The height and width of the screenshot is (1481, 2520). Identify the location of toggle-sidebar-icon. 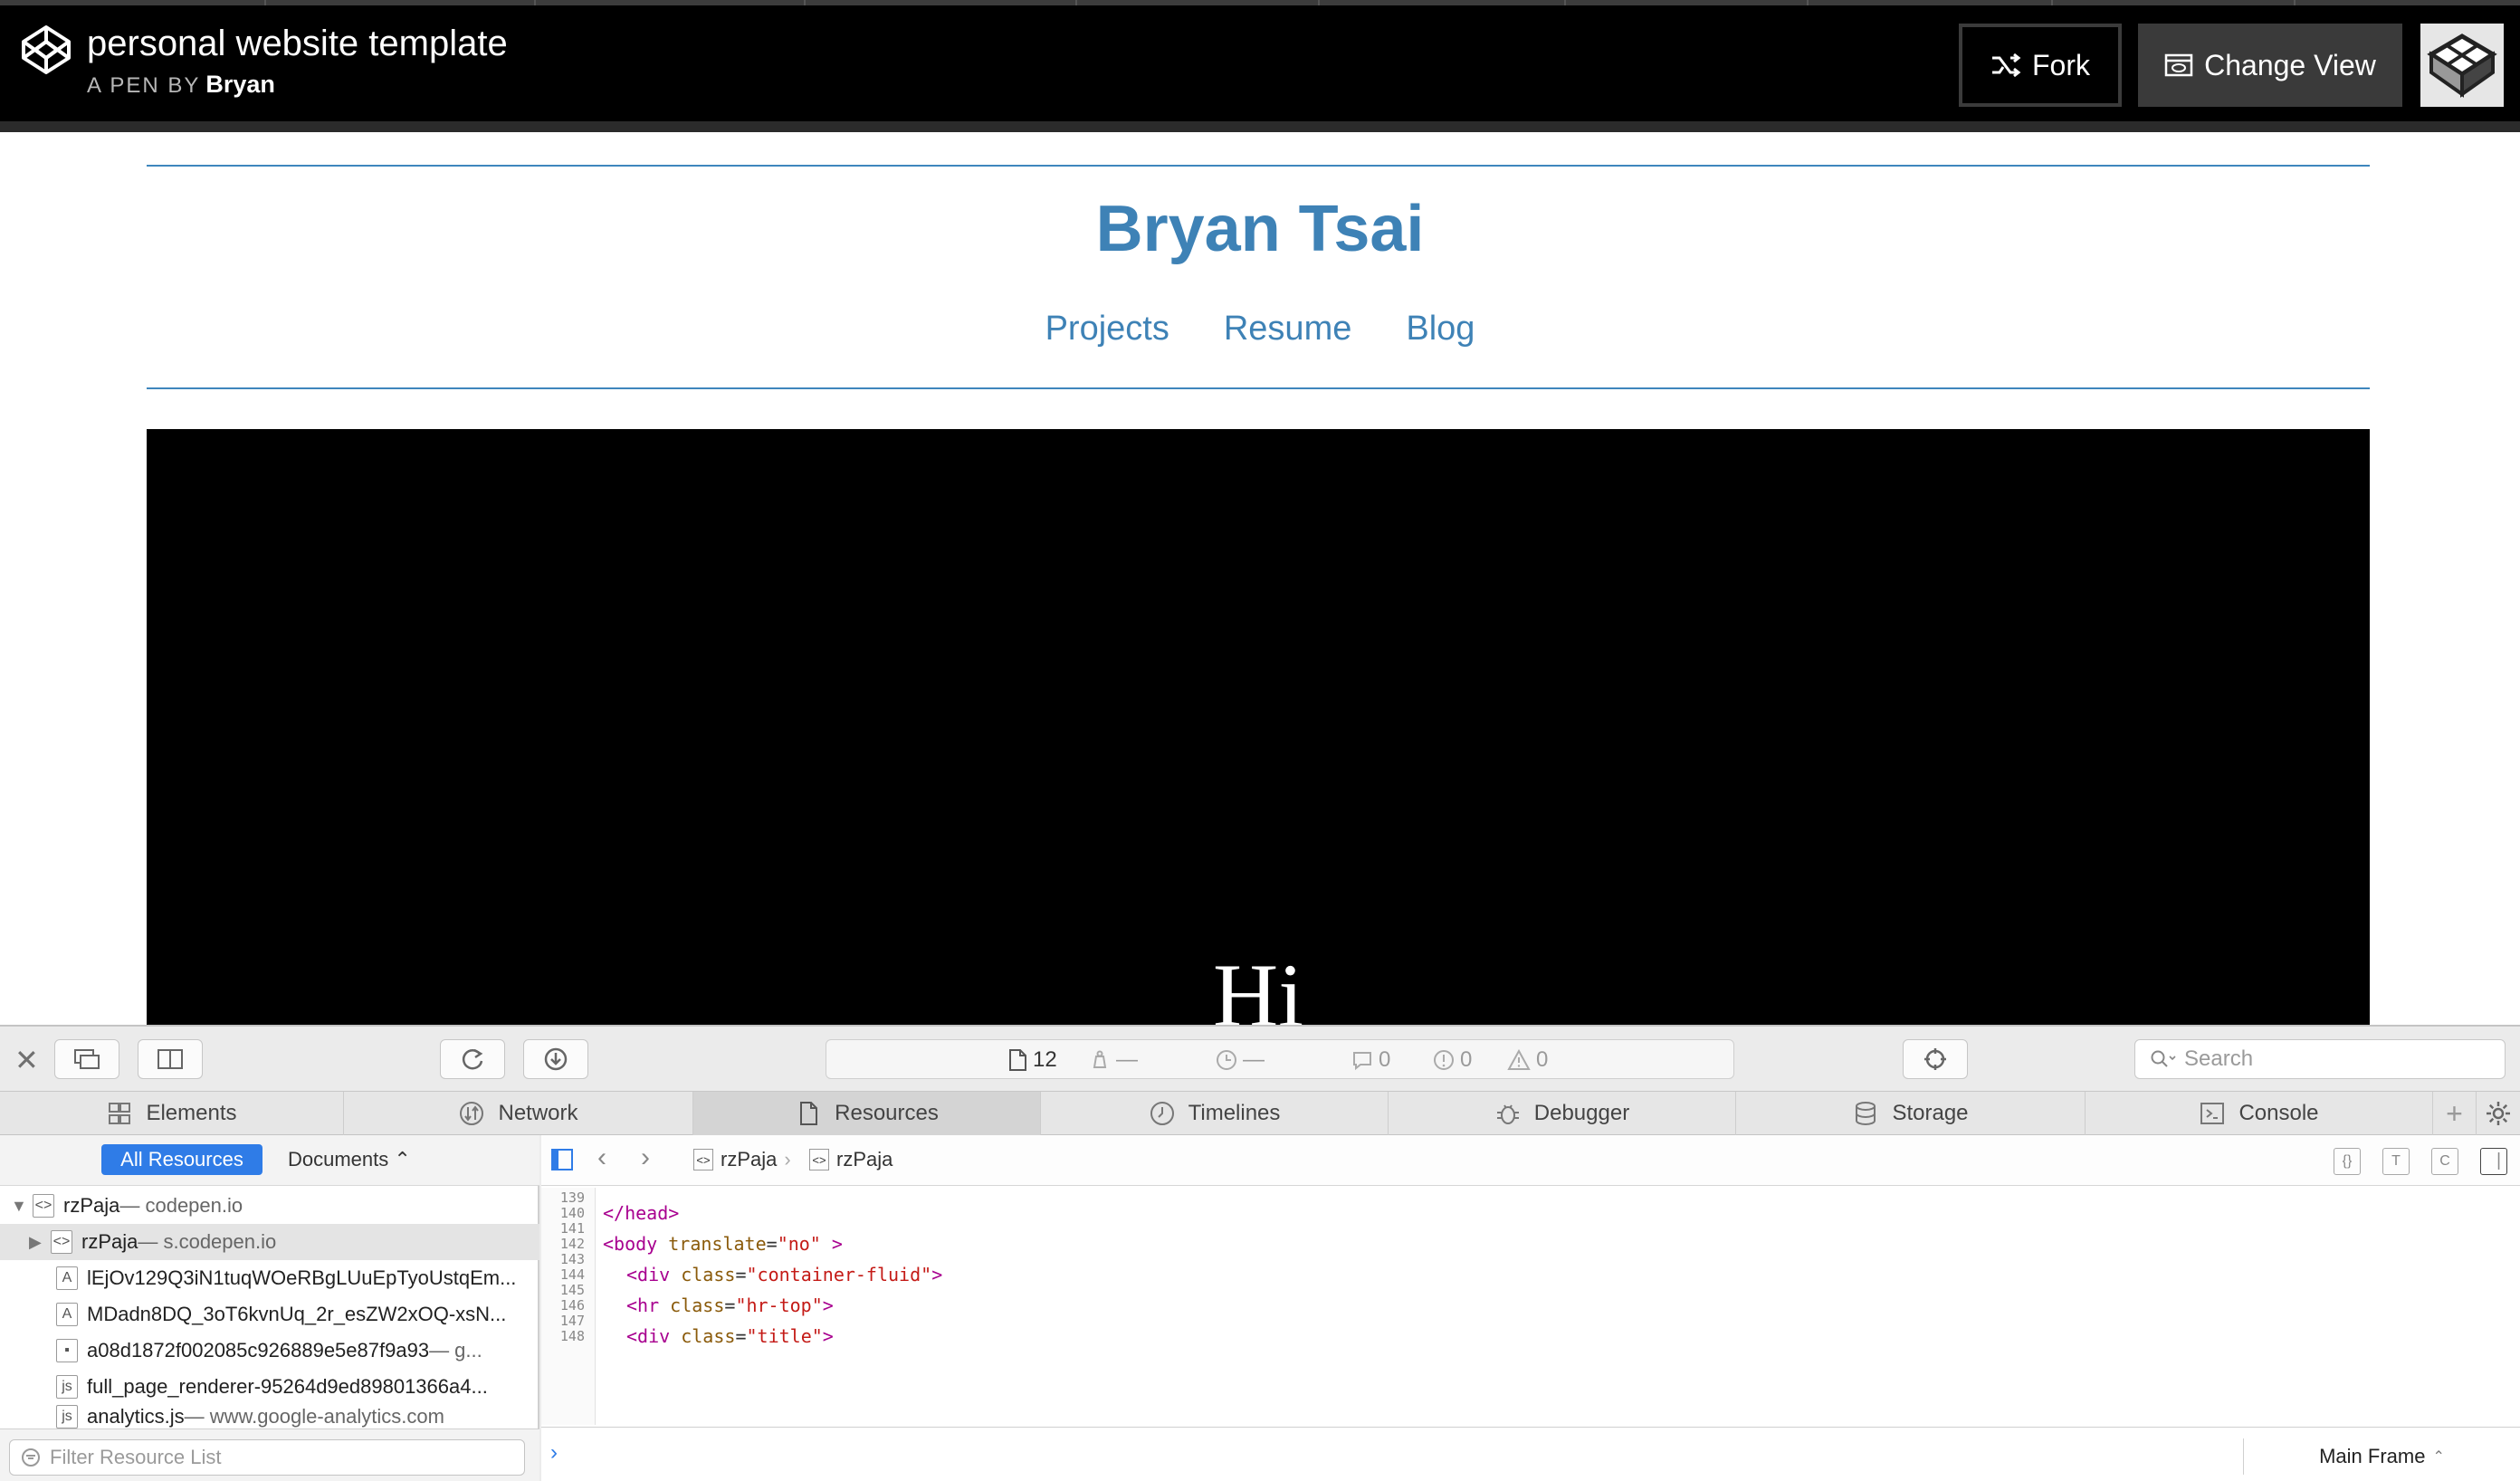
(562, 1160).